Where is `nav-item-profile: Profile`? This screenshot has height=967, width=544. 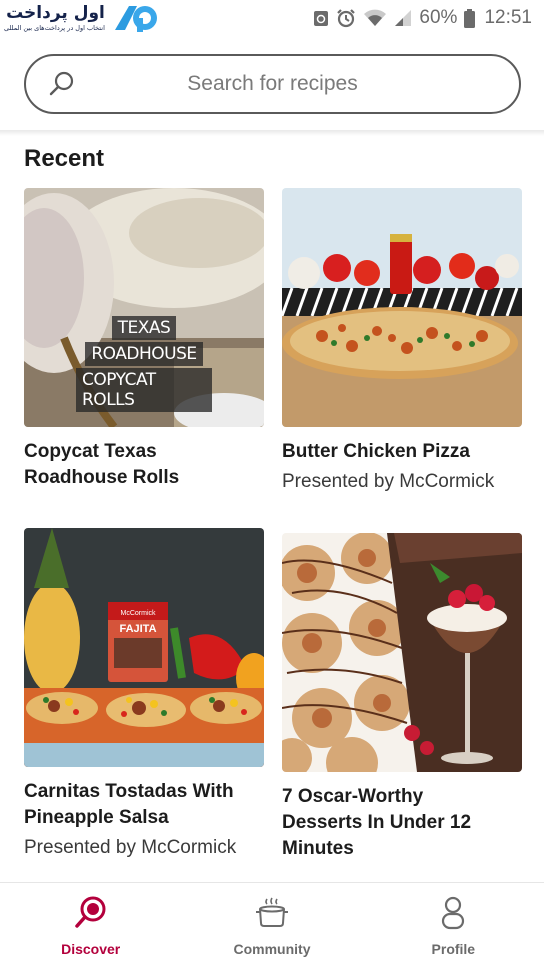
nav-item-profile: Profile is located at coordinates (453, 925).